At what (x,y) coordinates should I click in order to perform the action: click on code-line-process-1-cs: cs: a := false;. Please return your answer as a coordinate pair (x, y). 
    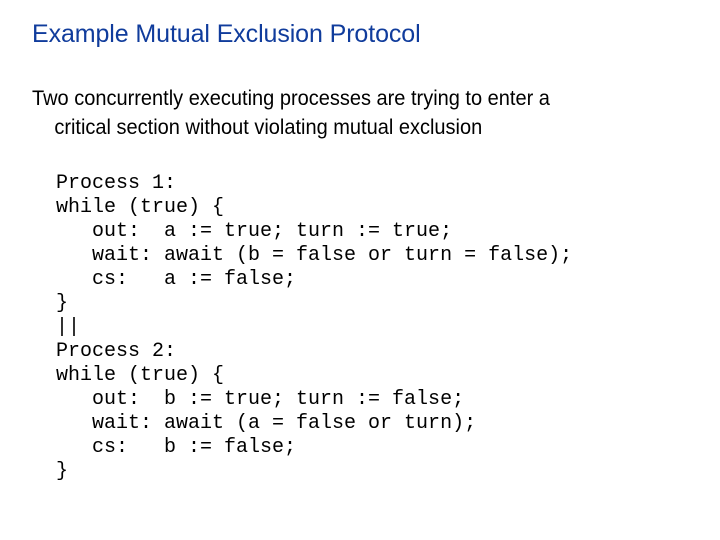
    Looking at the image, I should click on (176, 279).